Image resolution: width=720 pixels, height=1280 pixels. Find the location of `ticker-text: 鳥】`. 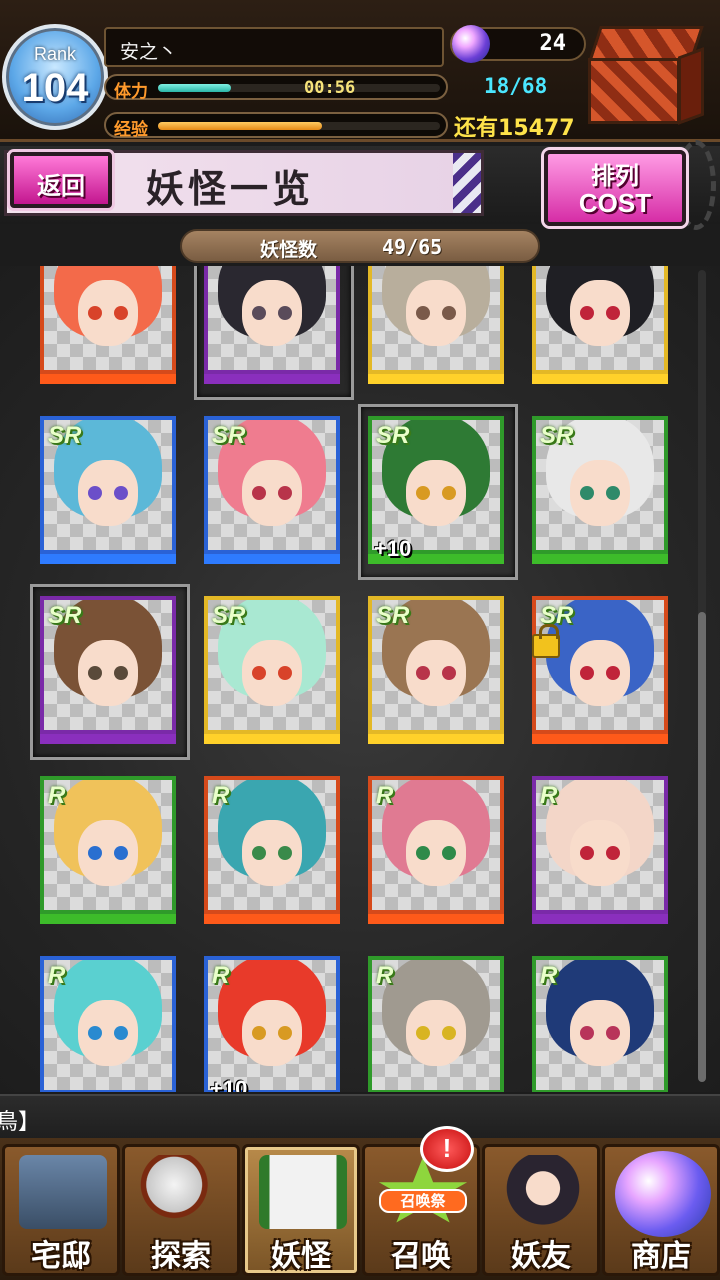

ticker-text: 鳥】 is located at coordinates (20, 1122).